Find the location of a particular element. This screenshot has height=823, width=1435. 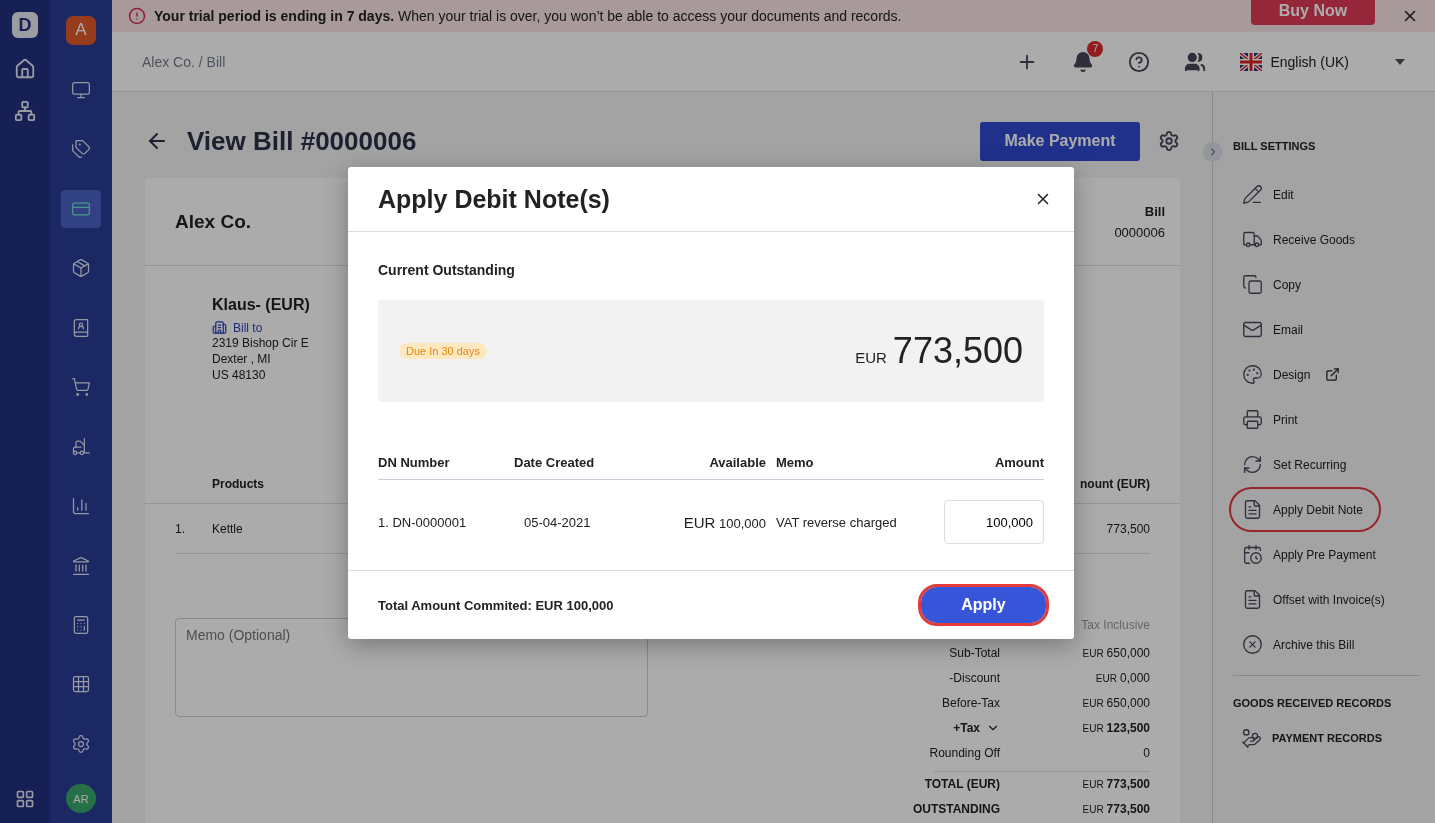

total-value: EUR 0,000 is located at coordinates (1122, 677).